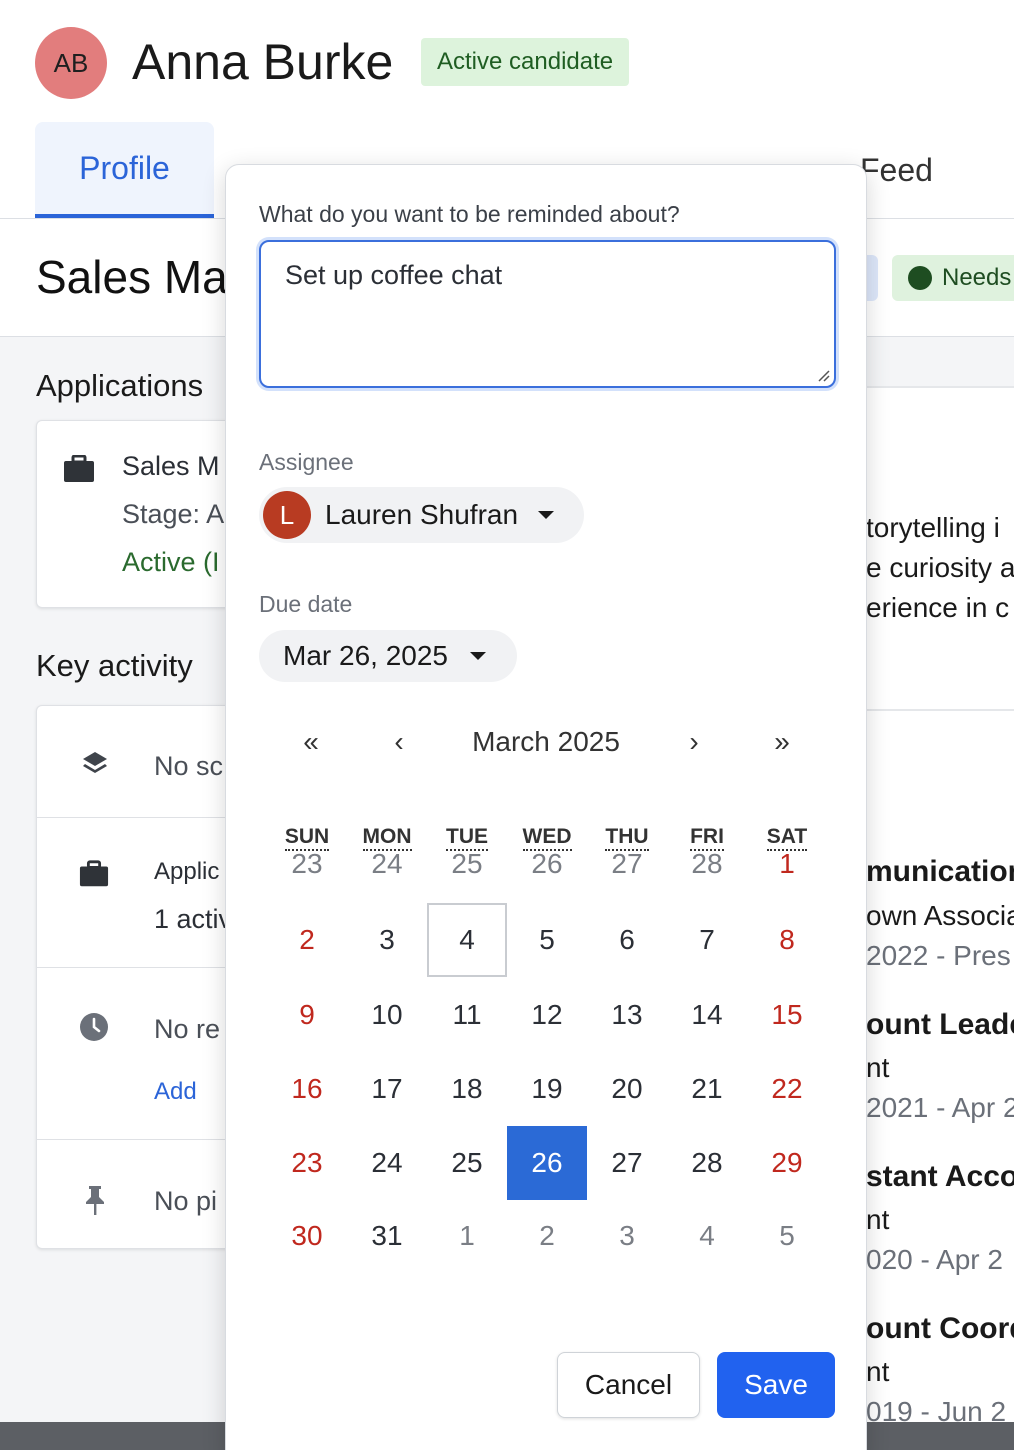  What do you see at coordinates (365, 655) in the screenshot?
I see `due-date-value: Mar 26, 2025` at bounding box center [365, 655].